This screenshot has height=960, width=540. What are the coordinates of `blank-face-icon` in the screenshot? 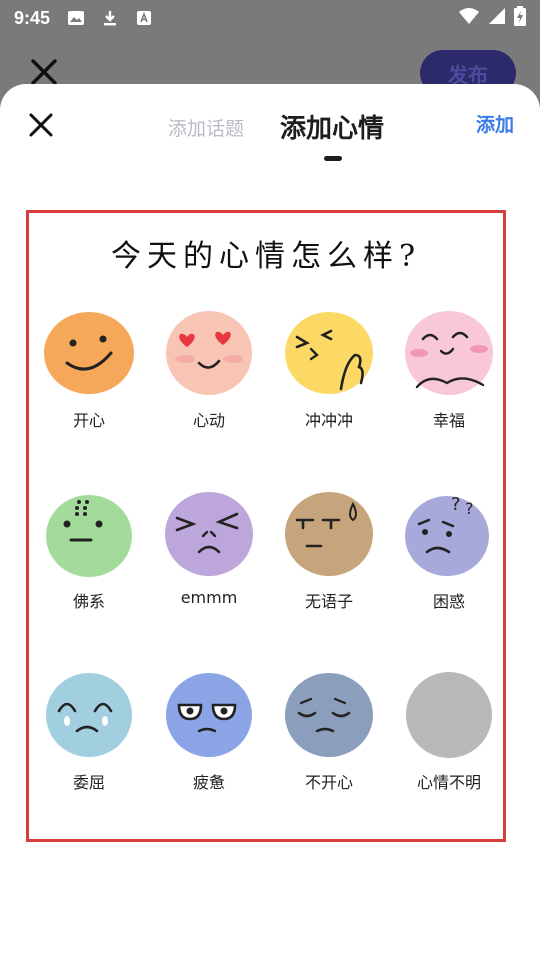 It's located at (449, 715).